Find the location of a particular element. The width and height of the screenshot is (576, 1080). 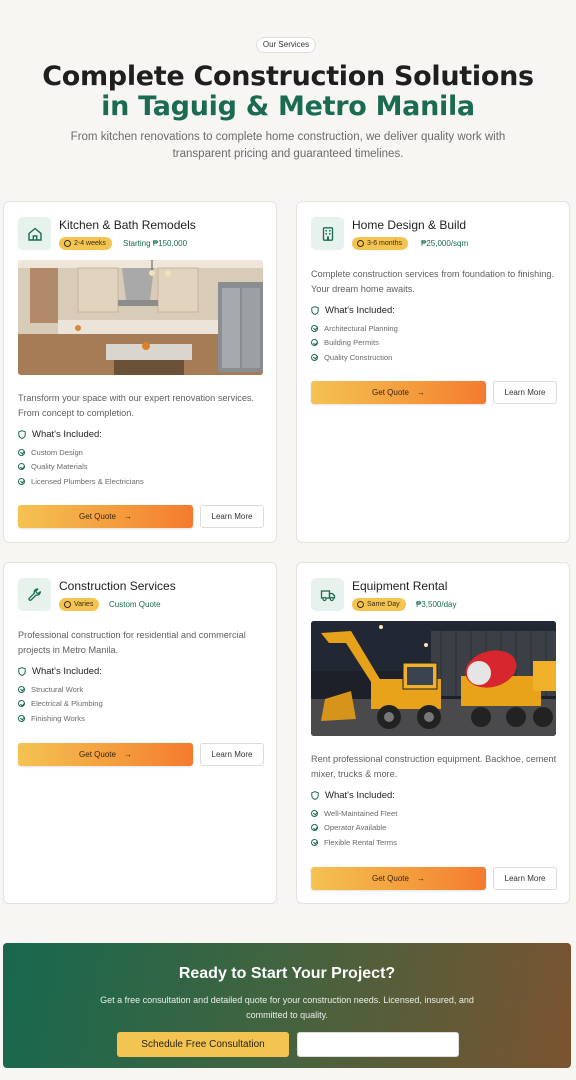

duration-text: 3-6 months is located at coordinates (385, 243).